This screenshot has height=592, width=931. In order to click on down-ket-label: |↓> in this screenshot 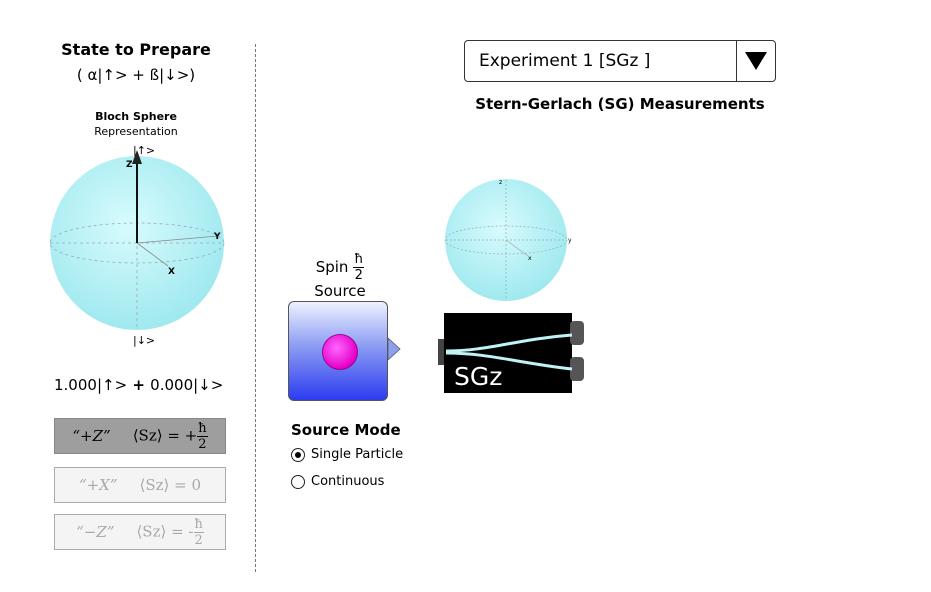, I will do `click(144, 340)`.